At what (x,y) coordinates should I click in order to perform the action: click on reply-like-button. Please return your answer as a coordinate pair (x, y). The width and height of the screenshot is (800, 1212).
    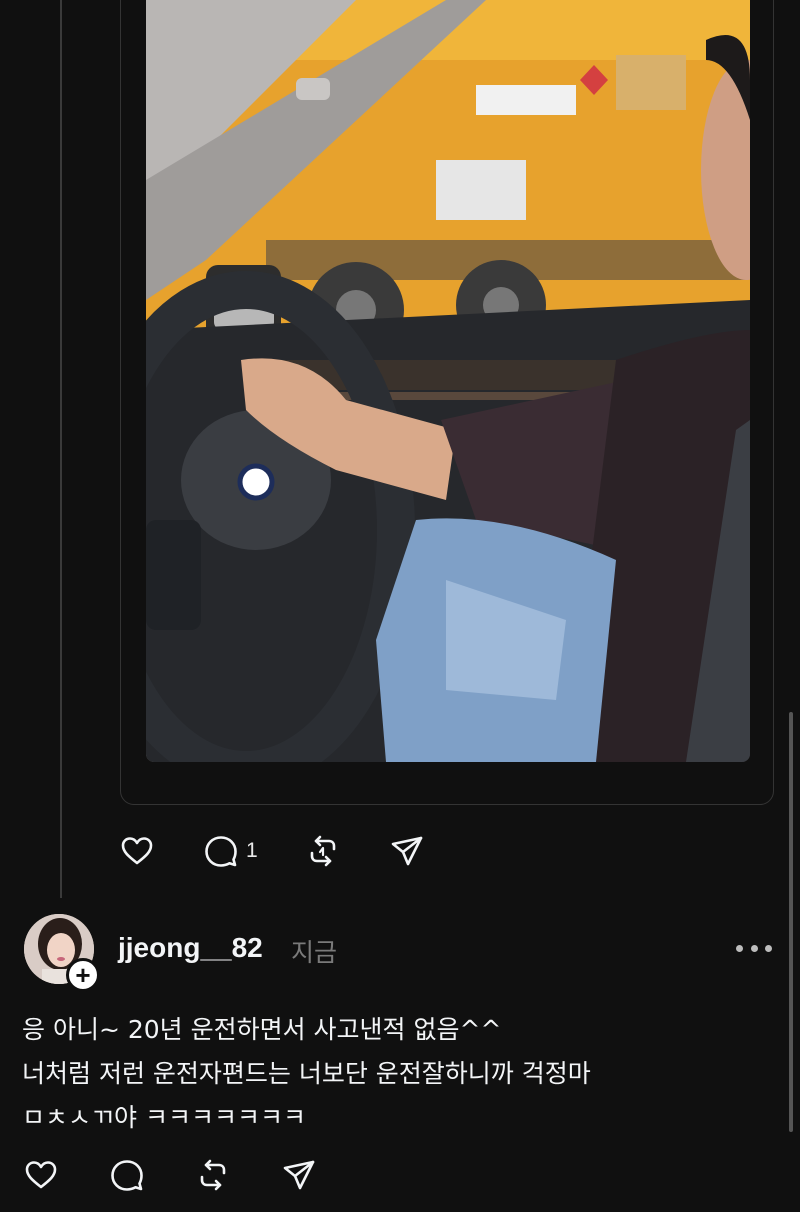
    Looking at the image, I should click on (41, 1175).